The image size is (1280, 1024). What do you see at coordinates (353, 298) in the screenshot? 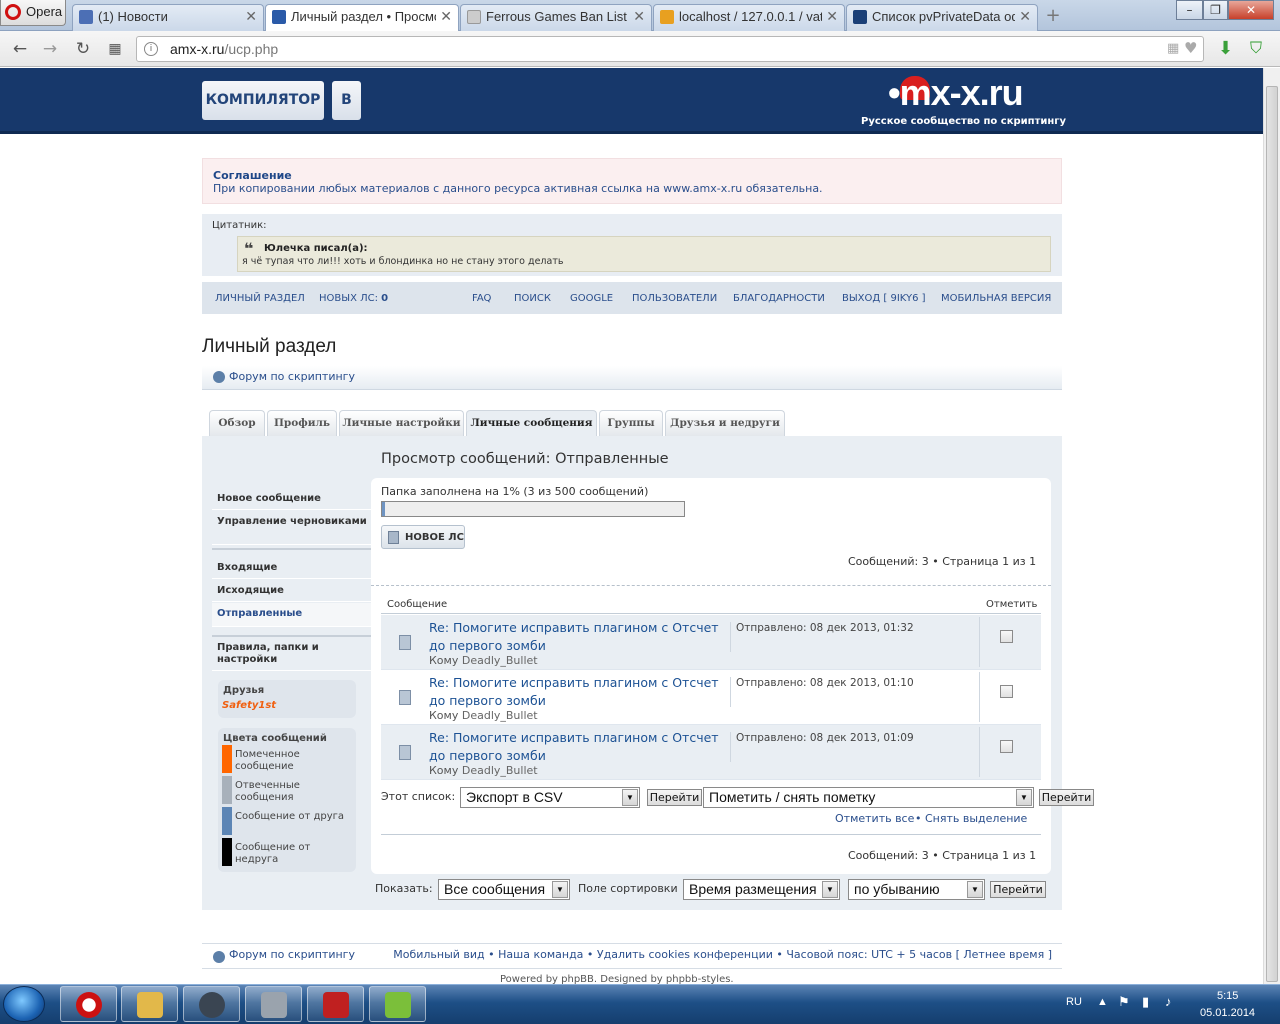
I see `nav-new-pm: НОВЫХ ЛС: 0` at bounding box center [353, 298].